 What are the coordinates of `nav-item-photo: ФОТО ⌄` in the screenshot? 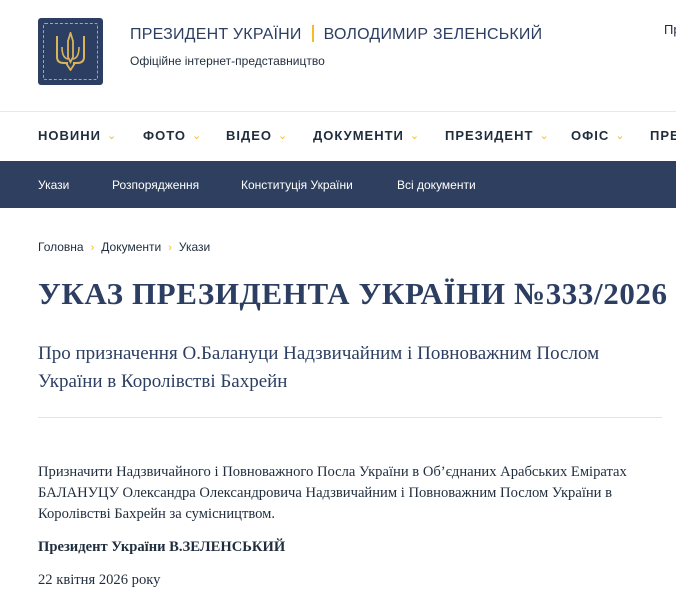 It's located at (172, 135).